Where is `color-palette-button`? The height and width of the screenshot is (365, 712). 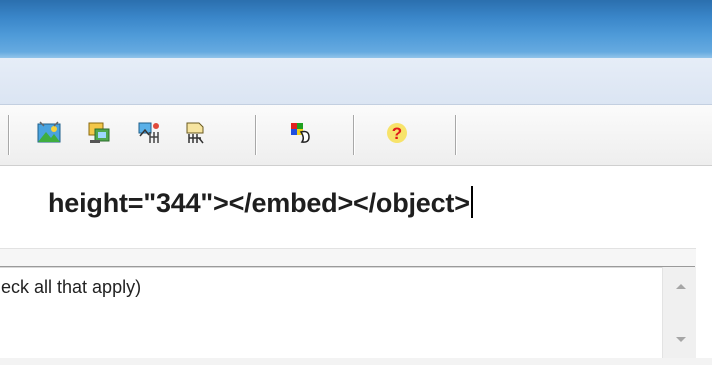 color-palette-button is located at coordinates (300, 133).